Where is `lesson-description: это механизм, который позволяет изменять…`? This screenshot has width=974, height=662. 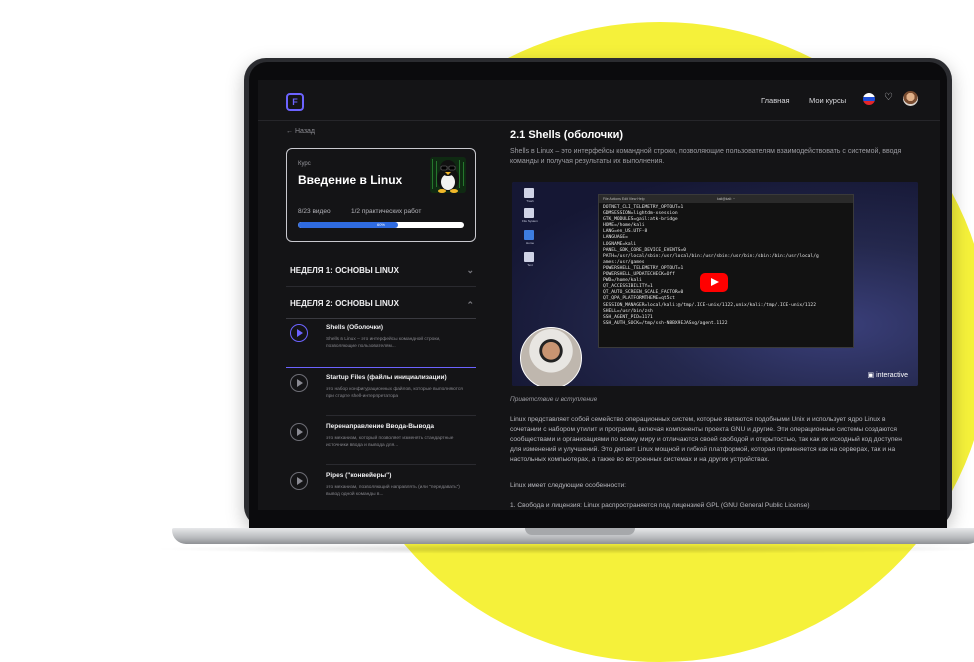 lesson-description: это механизм, который позволяет изменять… is located at coordinates (390, 442).